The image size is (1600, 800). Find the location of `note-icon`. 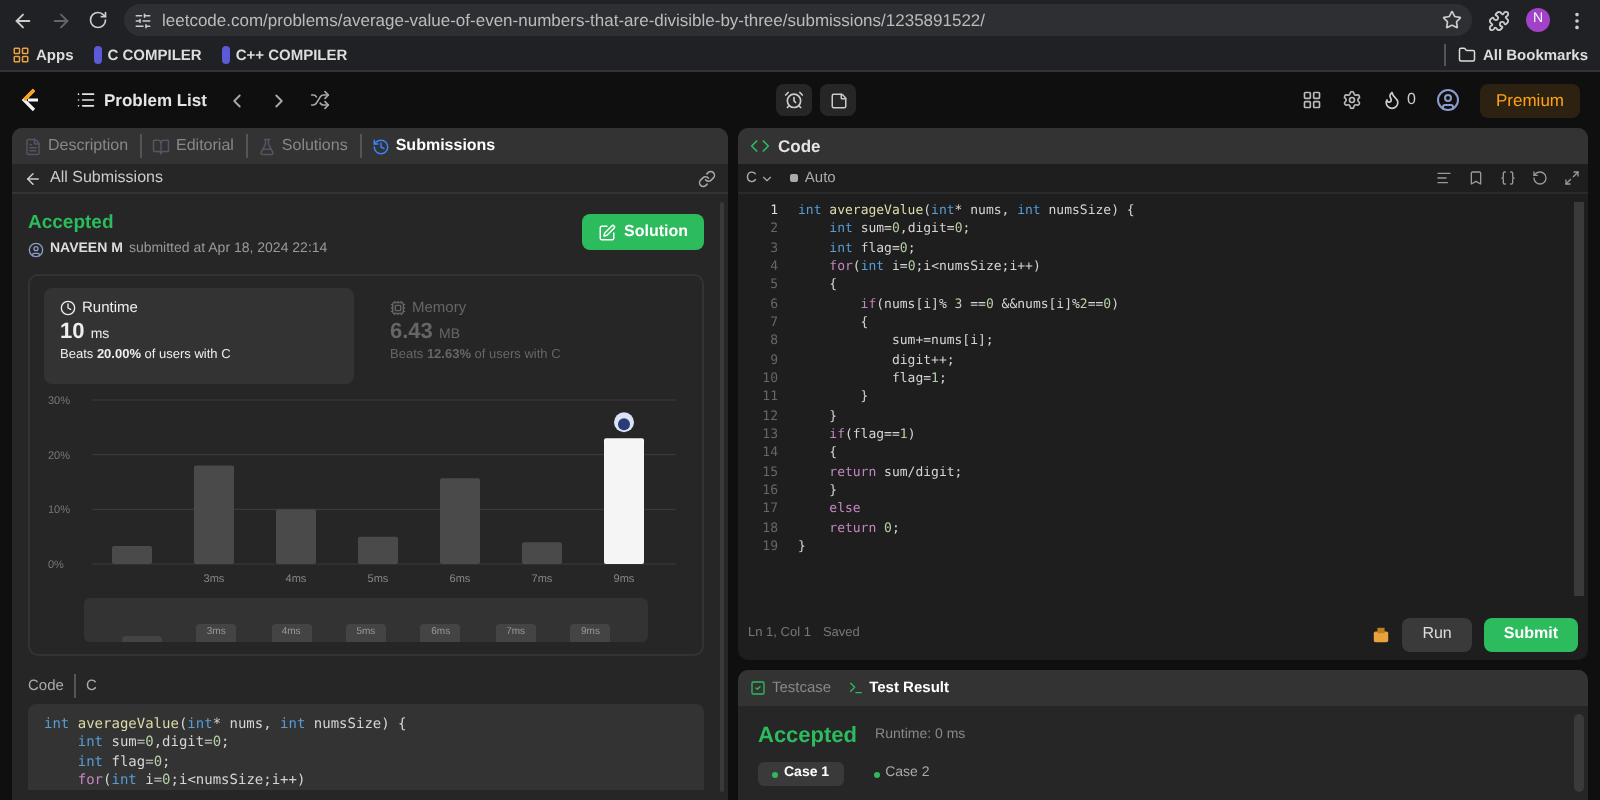

note-icon is located at coordinates (838, 100).